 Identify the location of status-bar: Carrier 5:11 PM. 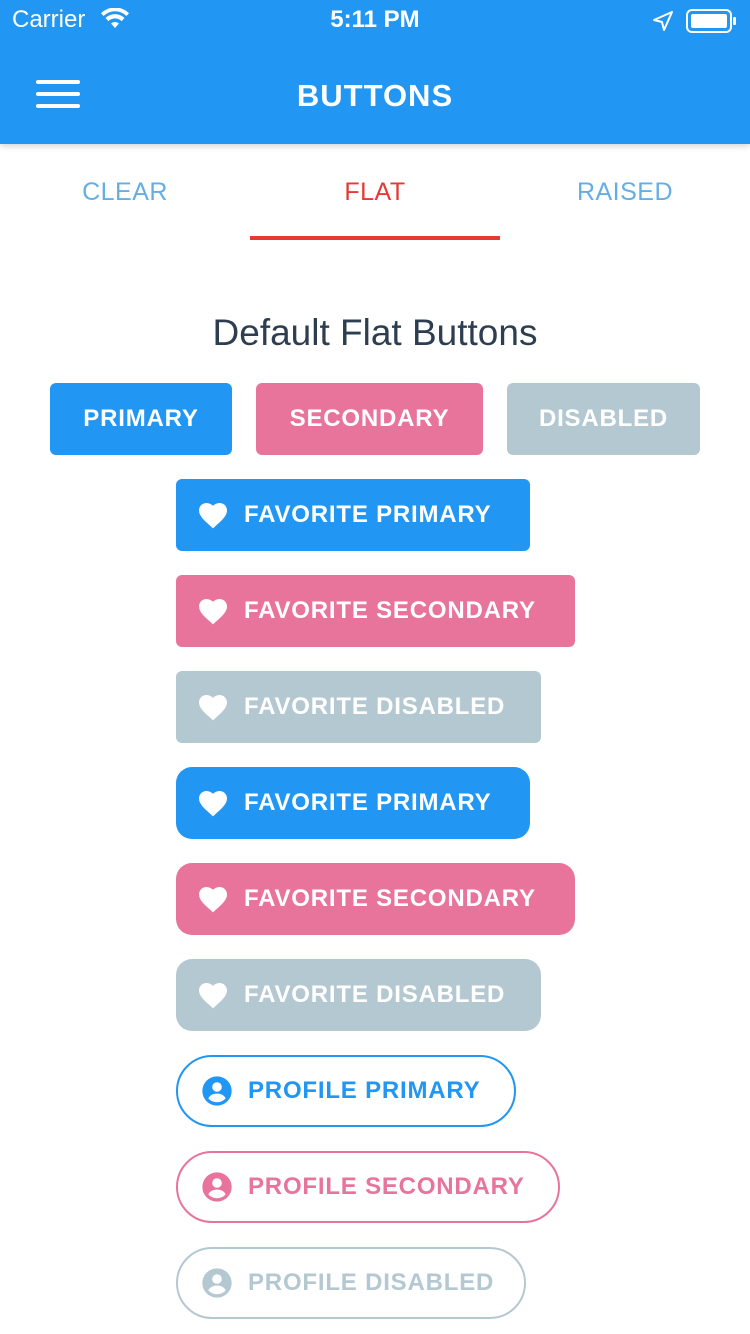
(375, 20).